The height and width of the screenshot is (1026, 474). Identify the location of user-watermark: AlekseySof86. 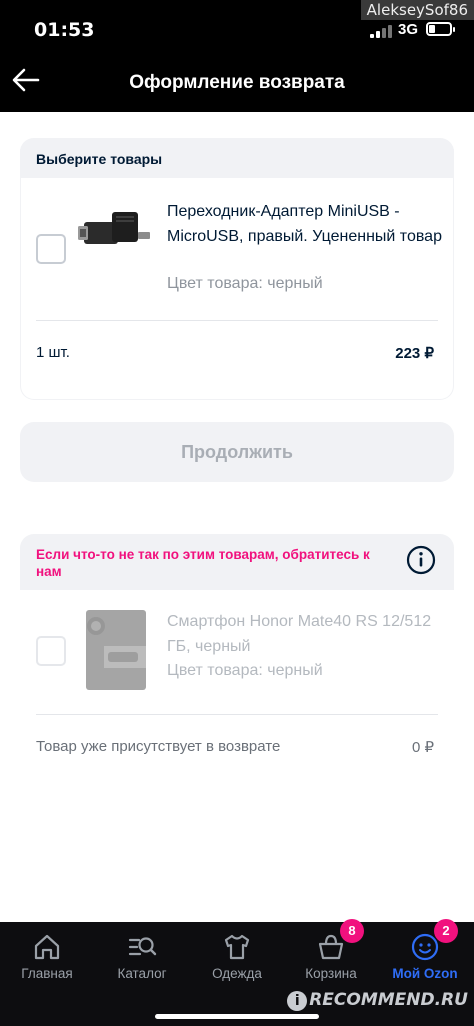
(417, 10).